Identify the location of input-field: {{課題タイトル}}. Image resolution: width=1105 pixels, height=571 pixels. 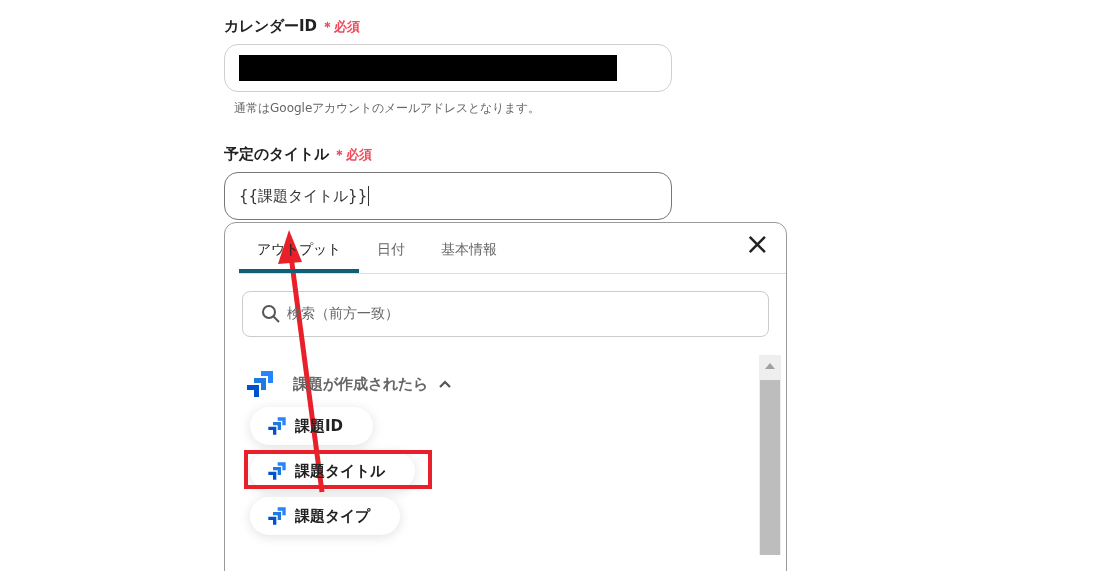
(448, 196).